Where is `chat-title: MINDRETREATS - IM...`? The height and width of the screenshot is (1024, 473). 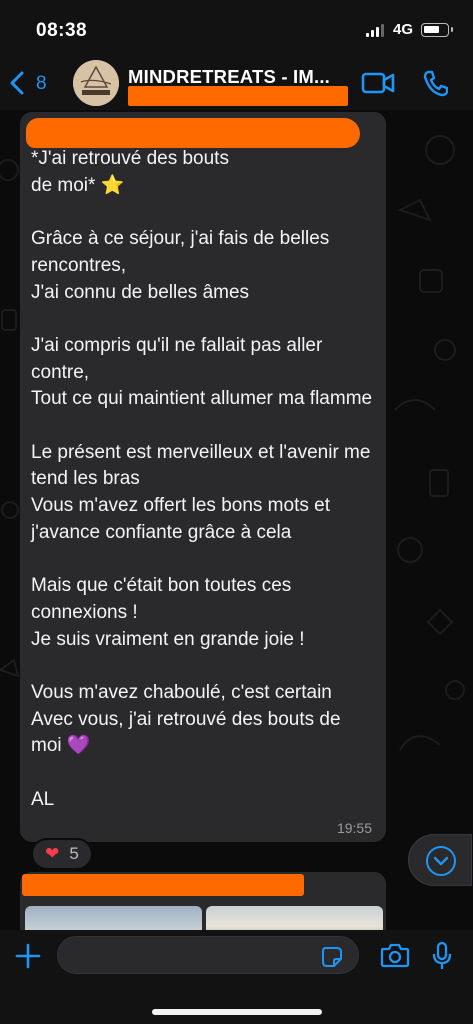
chat-title: MINDRETREATS - IM... is located at coordinates (233, 77).